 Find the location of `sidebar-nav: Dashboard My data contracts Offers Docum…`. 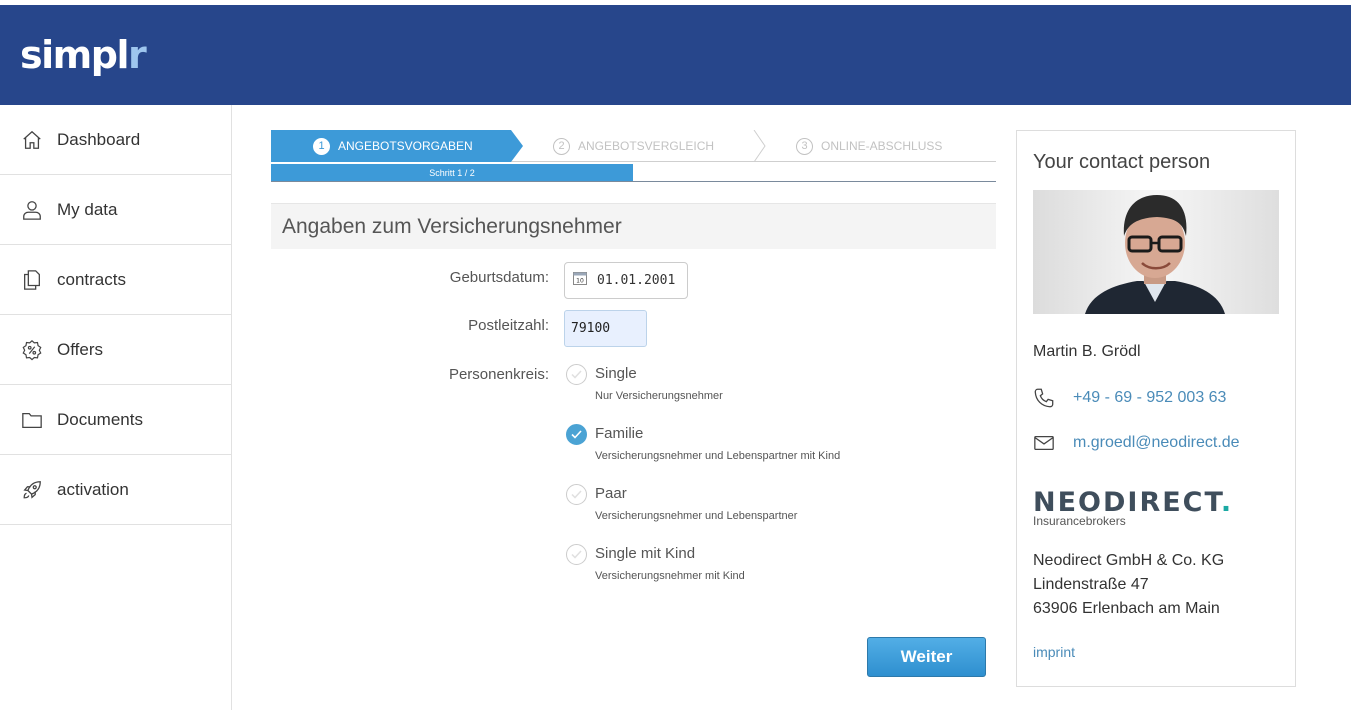

sidebar-nav: Dashboard My data contracts Offers Docum… is located at coordinates (116, 407).